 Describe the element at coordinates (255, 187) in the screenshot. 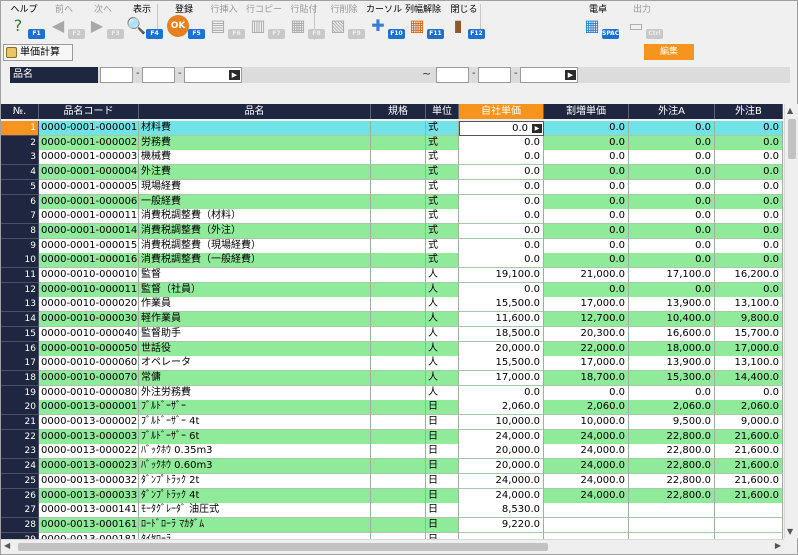

I see `cell-name: 現場経費` at that location.